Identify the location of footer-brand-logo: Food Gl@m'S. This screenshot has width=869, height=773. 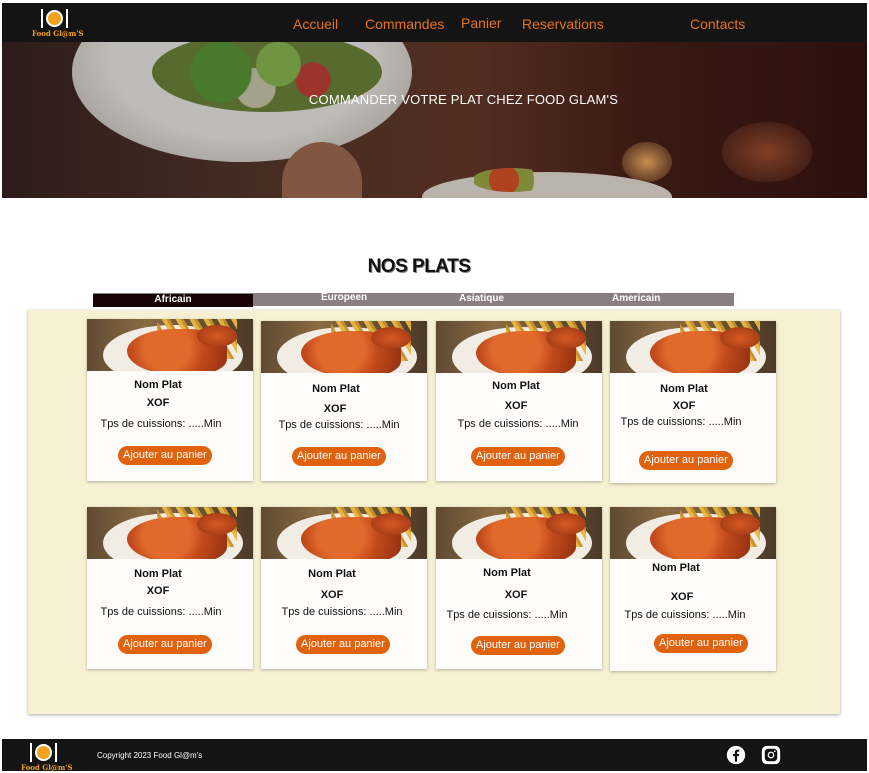
(47, 757).